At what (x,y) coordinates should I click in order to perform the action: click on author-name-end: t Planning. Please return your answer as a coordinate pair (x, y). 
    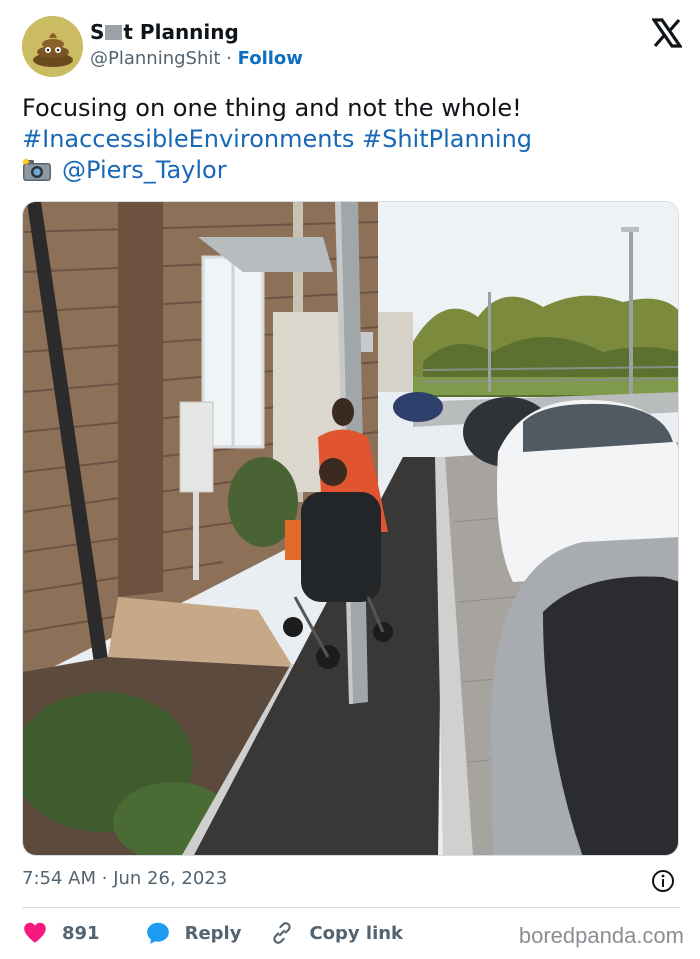
    Looking at the image, I should click on (181, 32).